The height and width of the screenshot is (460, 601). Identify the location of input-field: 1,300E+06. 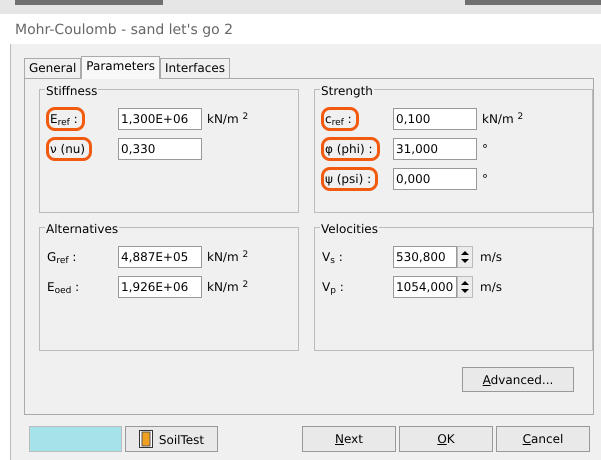
(160, 119).